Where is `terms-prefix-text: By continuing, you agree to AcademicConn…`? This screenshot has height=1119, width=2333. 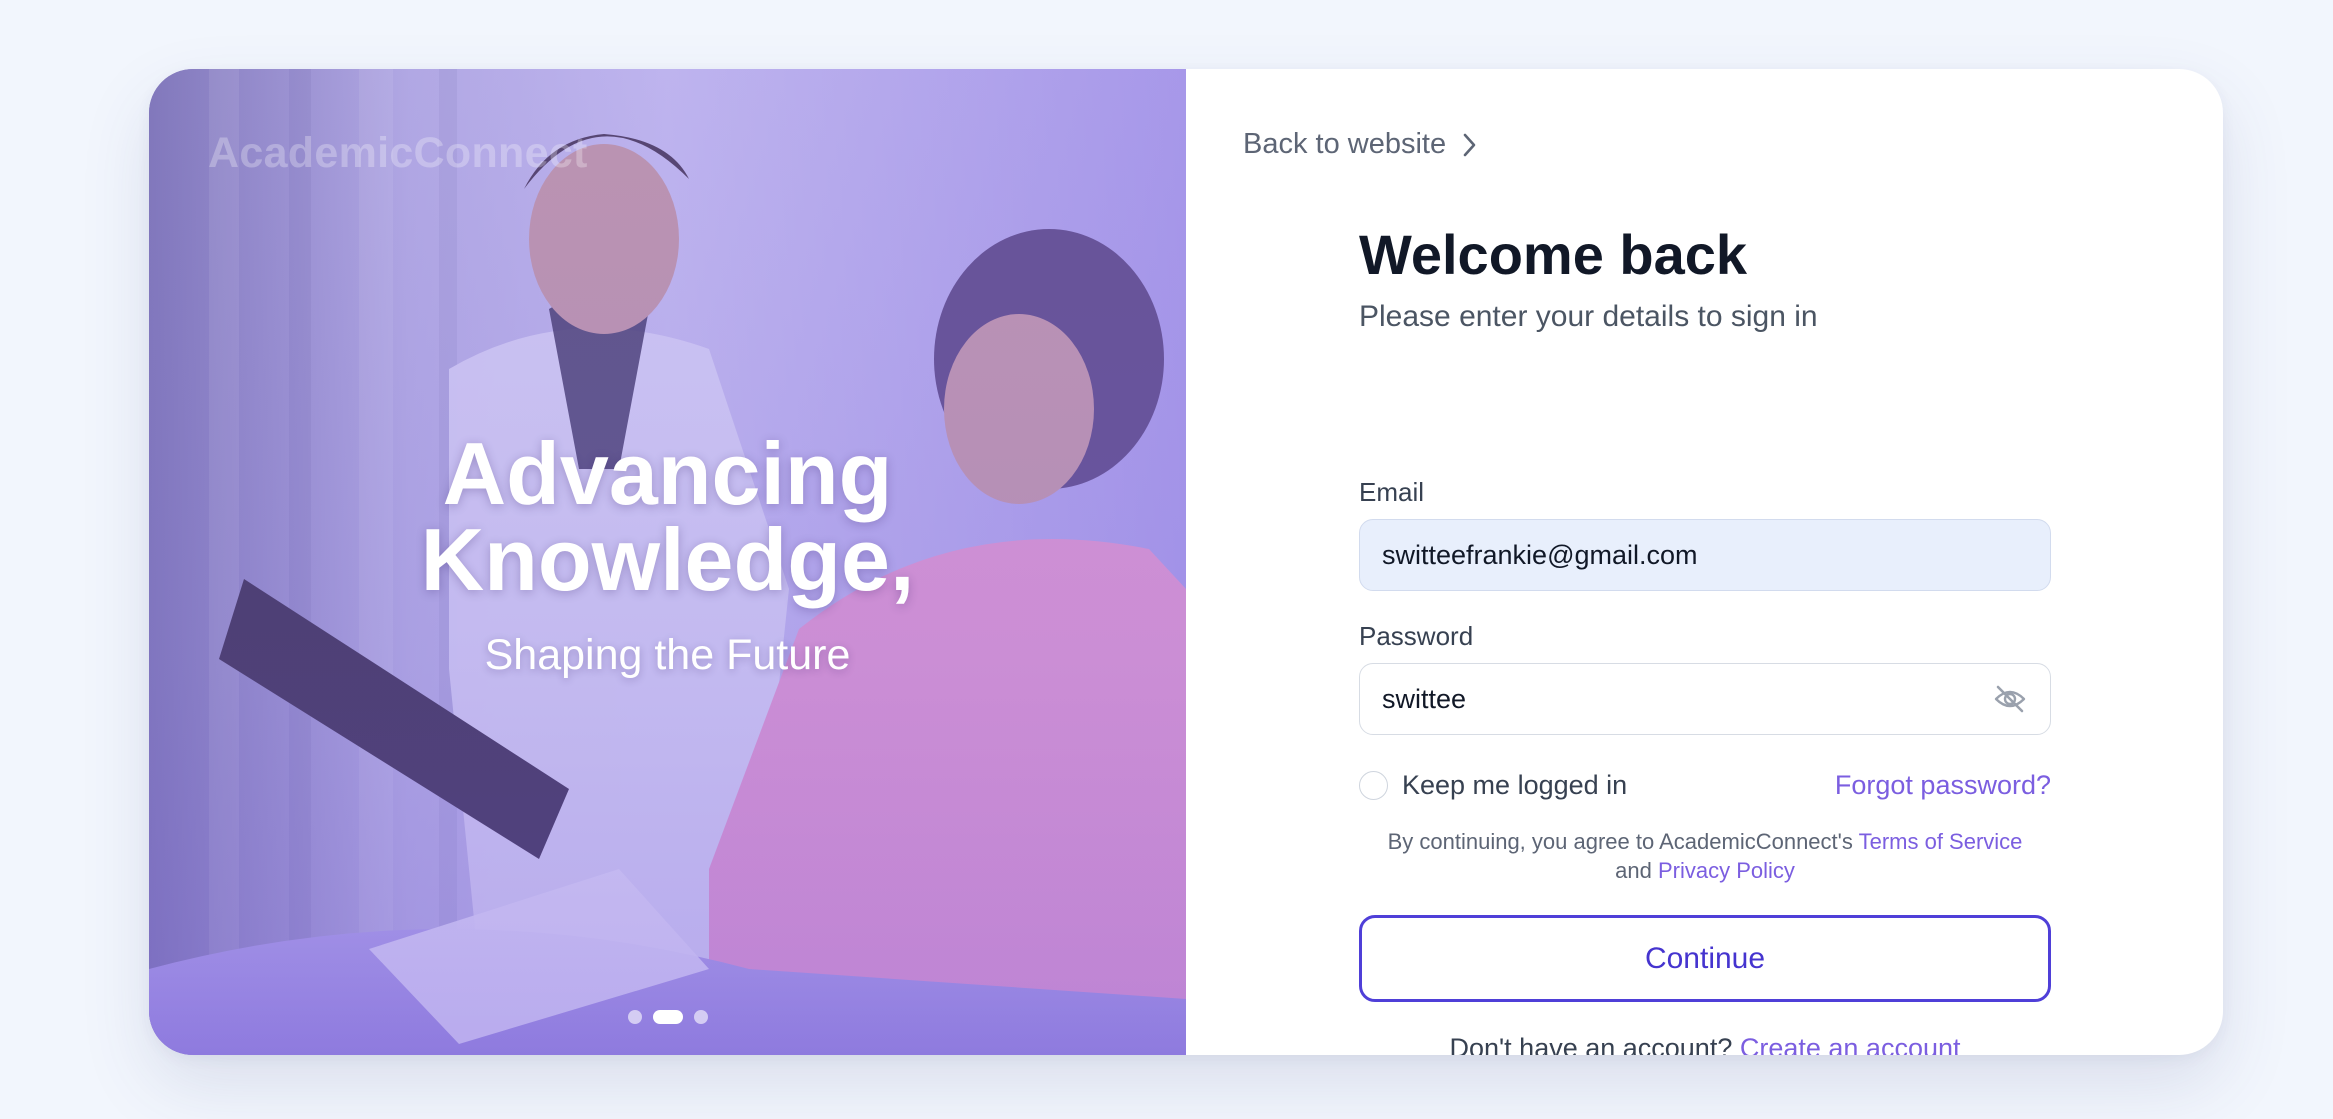 terms-prefix-text: By continuing, you agree to AcademicConn… is located at coordinates (1620, 841).